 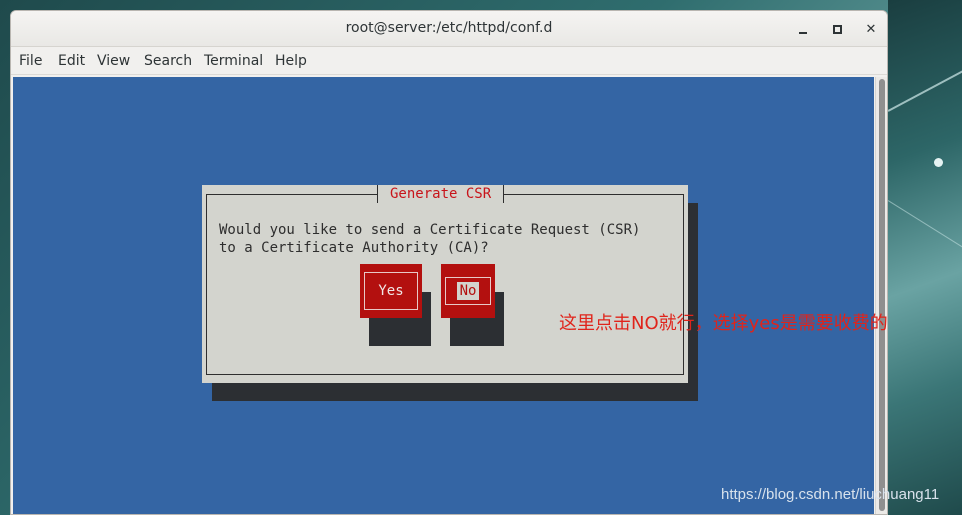 I want to click on yes-button: Yes, so click(x=391, y=291).